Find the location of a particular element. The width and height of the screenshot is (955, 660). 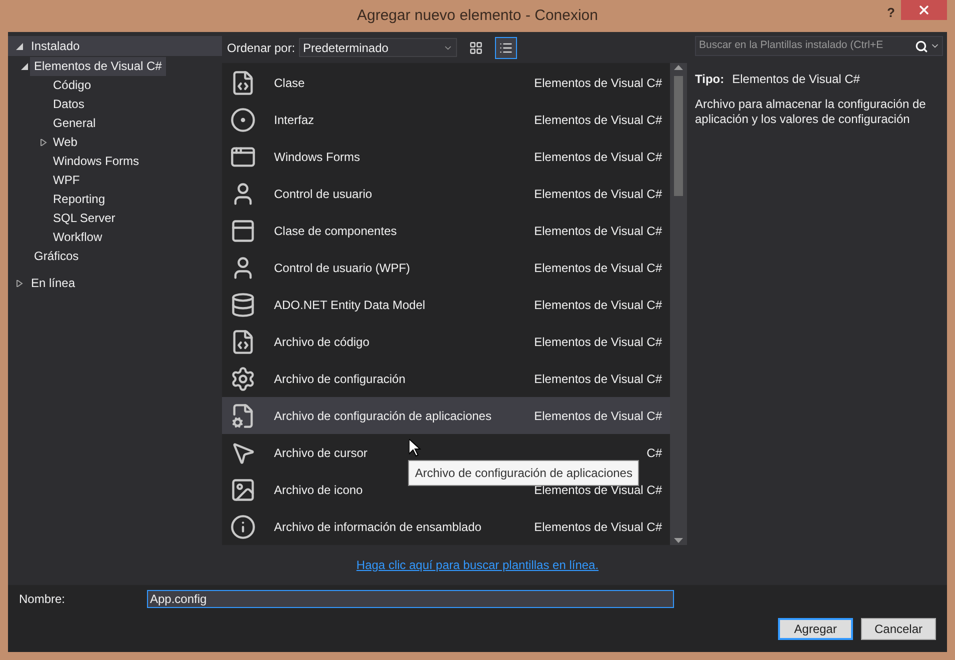

grid-icon is located at coordinates (476, 47).